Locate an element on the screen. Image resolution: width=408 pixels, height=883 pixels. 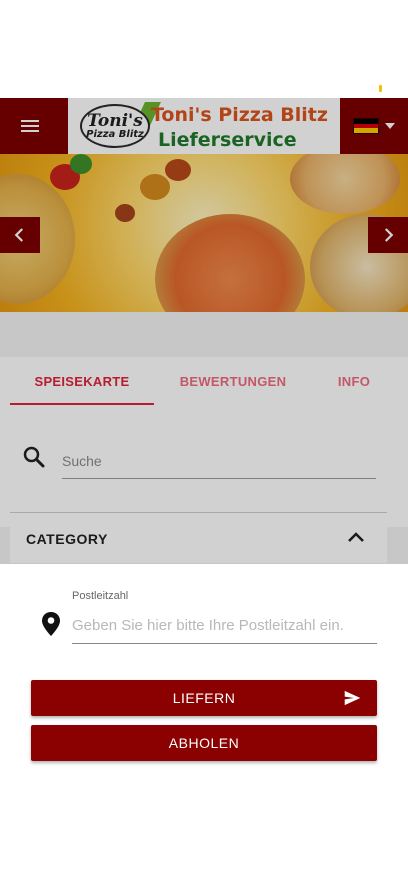
pickup-button-label: ABHOLEN is located at coordinates (204, 743).